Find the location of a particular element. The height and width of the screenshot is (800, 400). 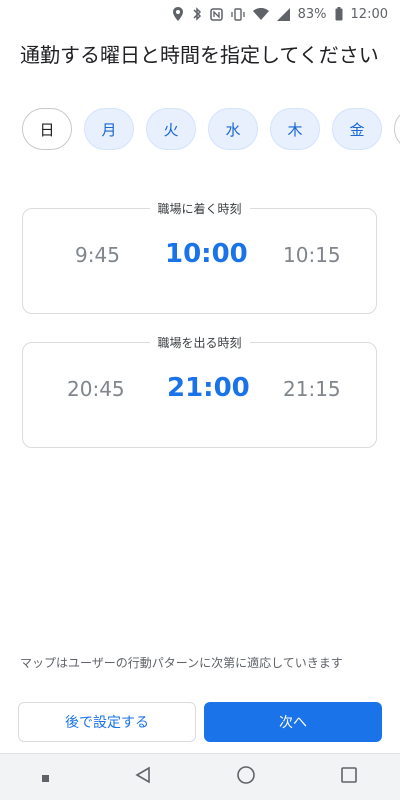

nfc-icon is located at coordinates (216, 14).